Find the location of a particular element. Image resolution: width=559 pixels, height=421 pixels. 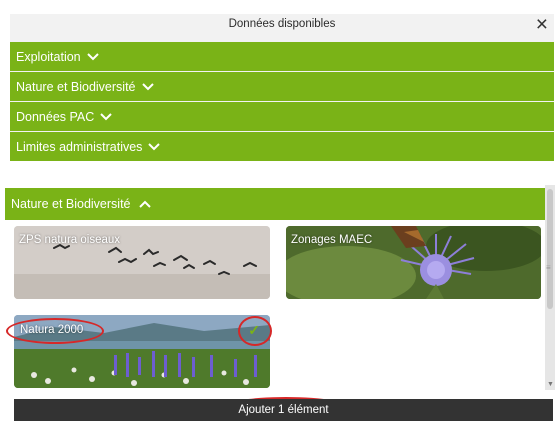

accordion-header-nature-biodiversite: Nature et Biodiversité is located at coordinates (275, 204).